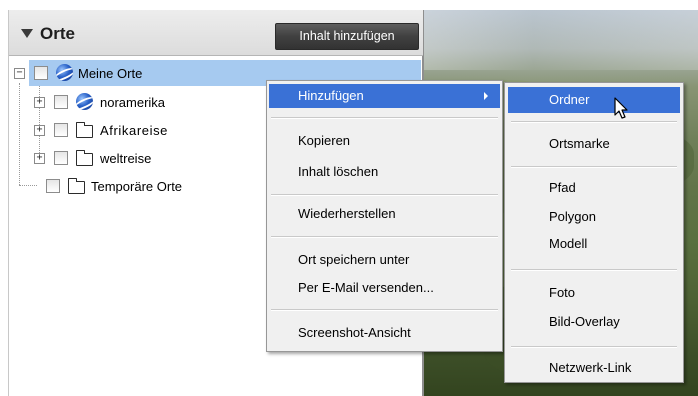 Image resolution: width=698 pixels, height=396 pixels. I want to click on add-content-button: Inhalt hinzufügen, so click(347, 36).